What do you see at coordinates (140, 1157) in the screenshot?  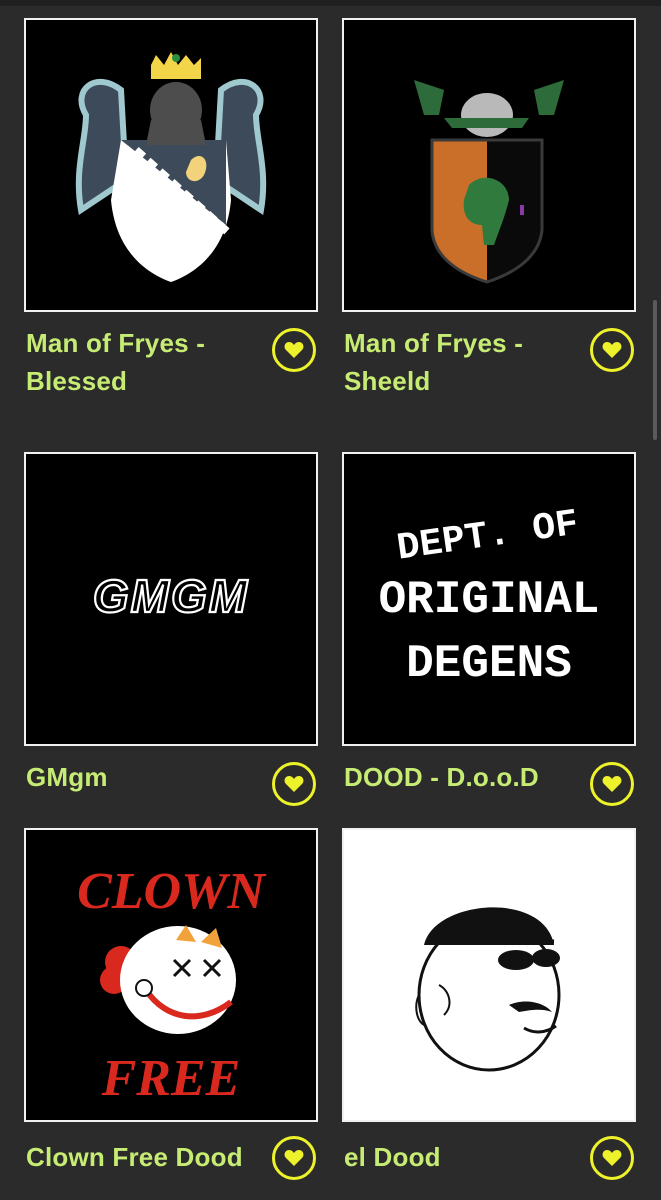 I see `nft-title: Clown Free Dood` at bounding box center [140, 1157].